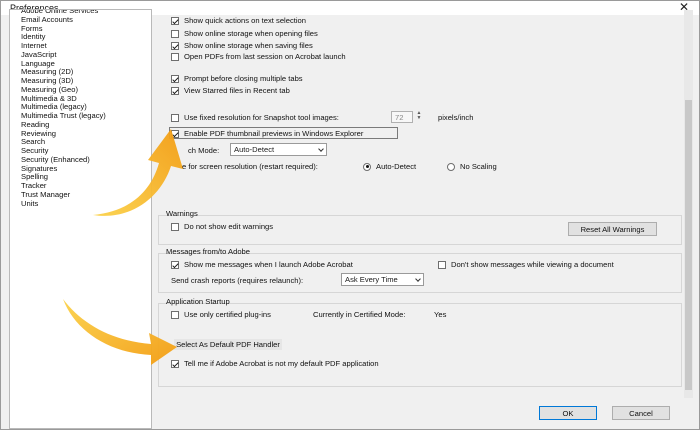  What do you see at coordinates (33, 36) in the screenshot?
I see `category-item: Identity` at bounding box center [33, 36].